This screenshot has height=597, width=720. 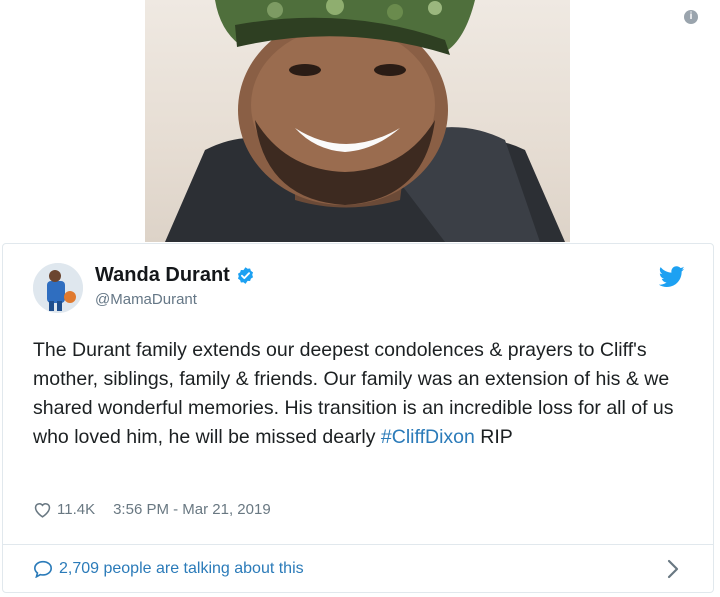 I want to click on author-name-row: Wanda Durant, so click(x=175, y=275).